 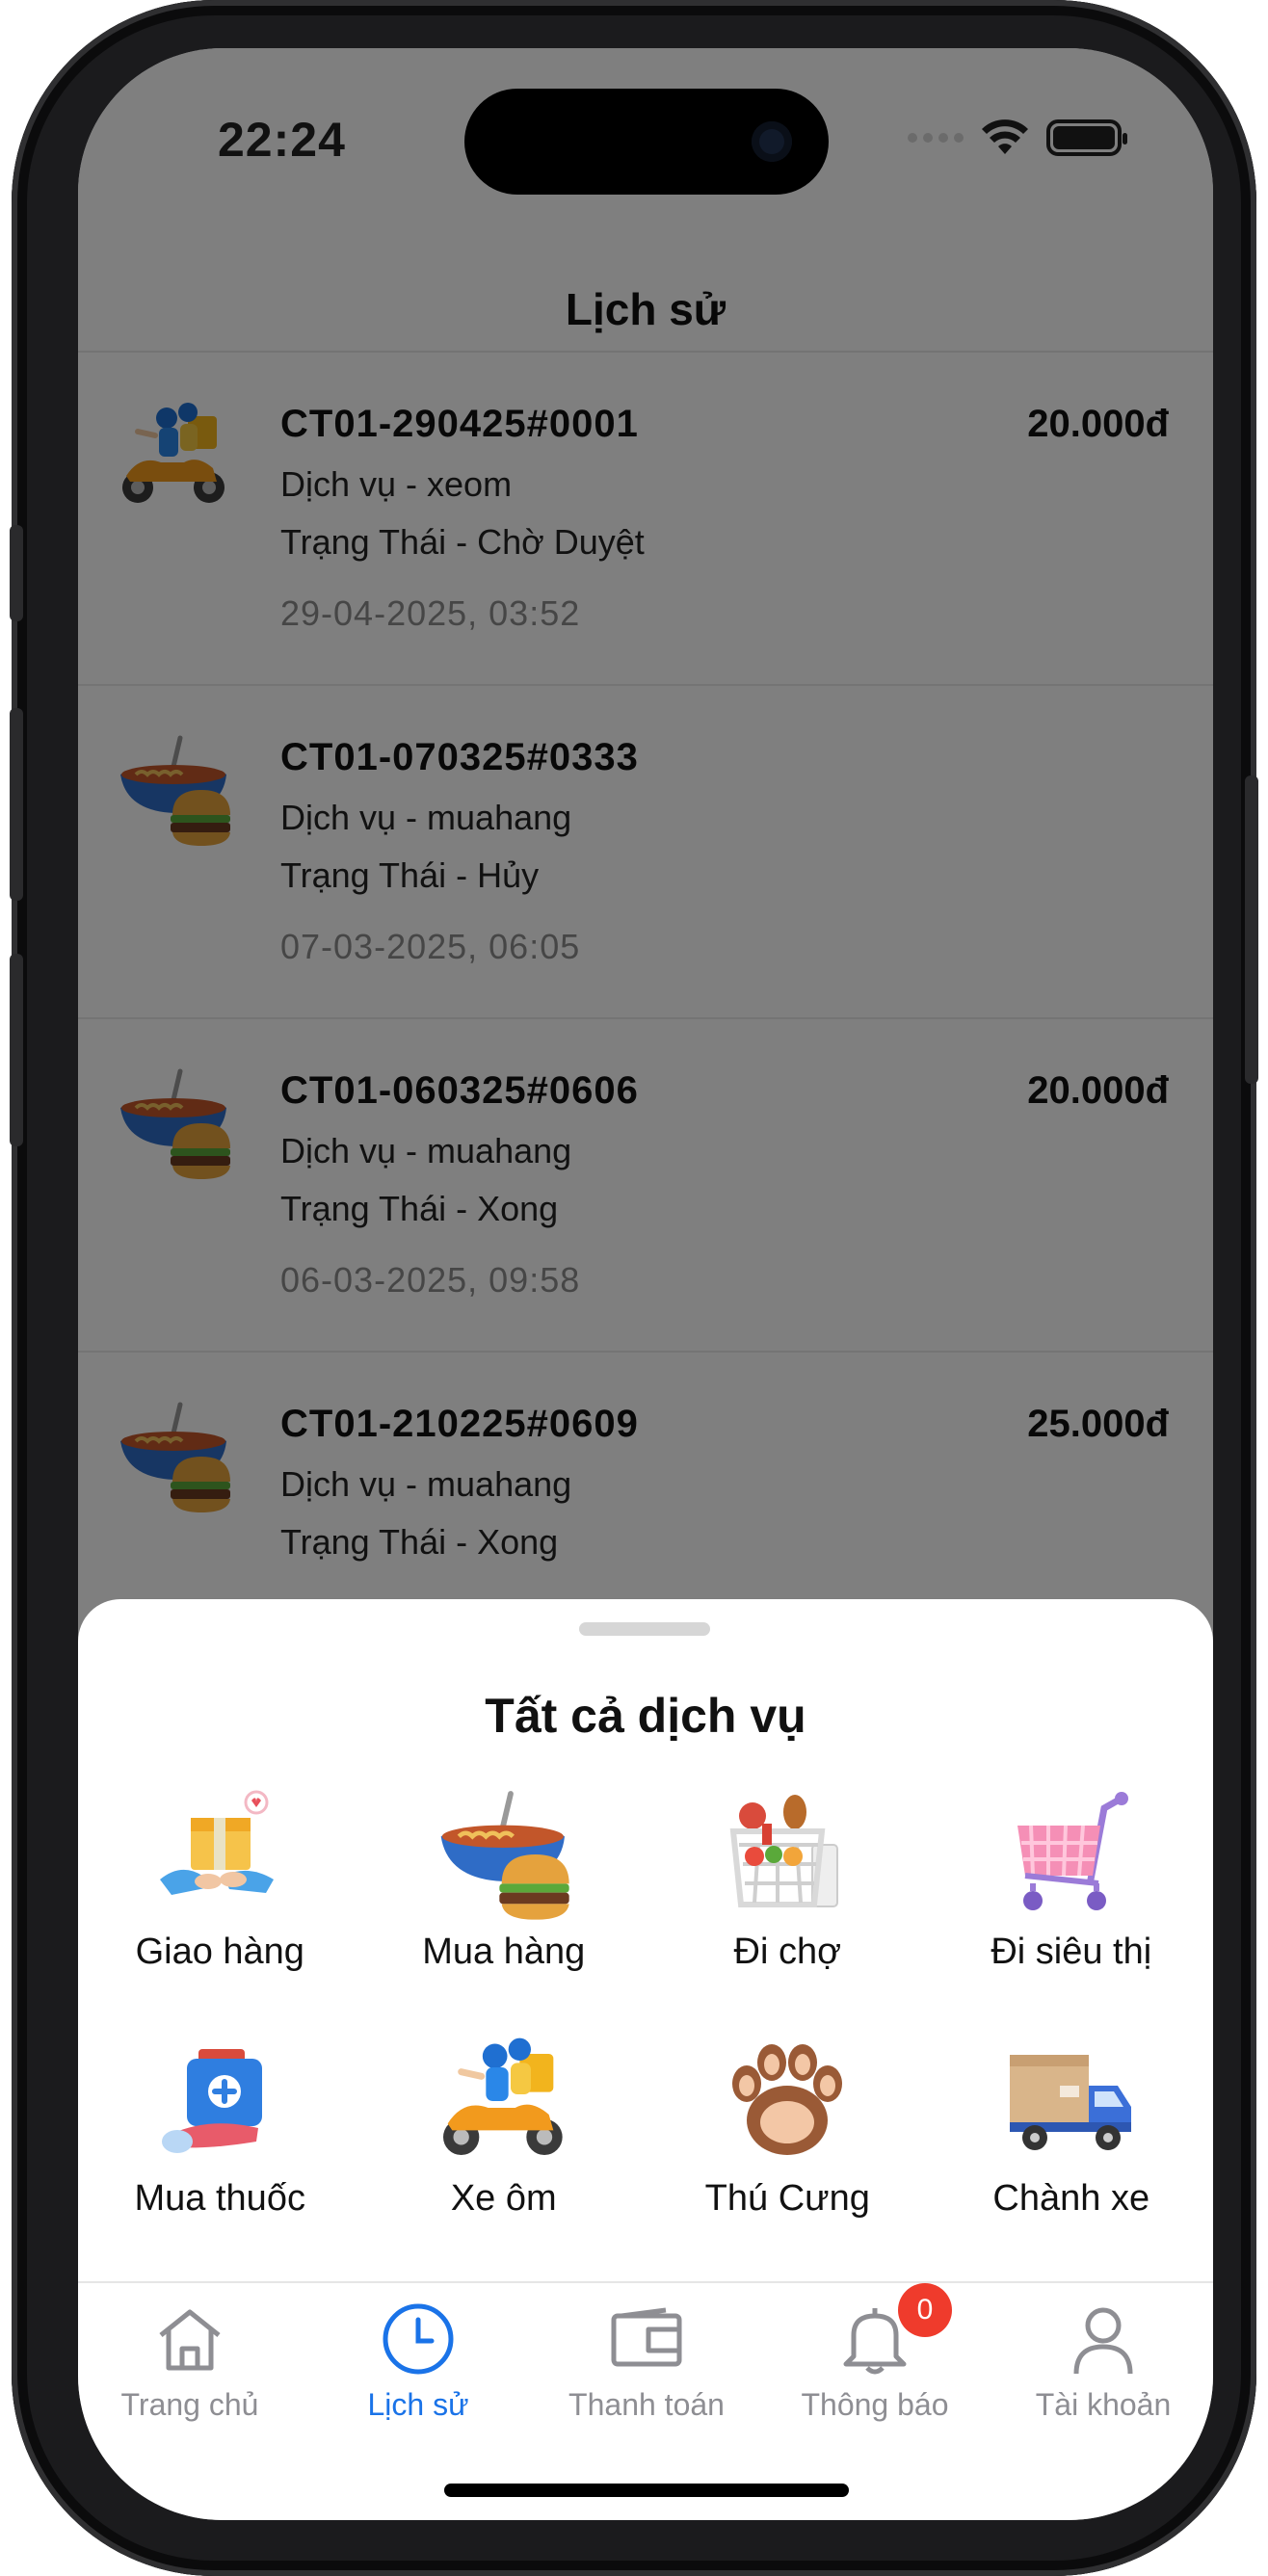 What do you see at coordinates (189, 2339) in the screenshot?
I see `home-icon` at bounding box center [189, 2339].